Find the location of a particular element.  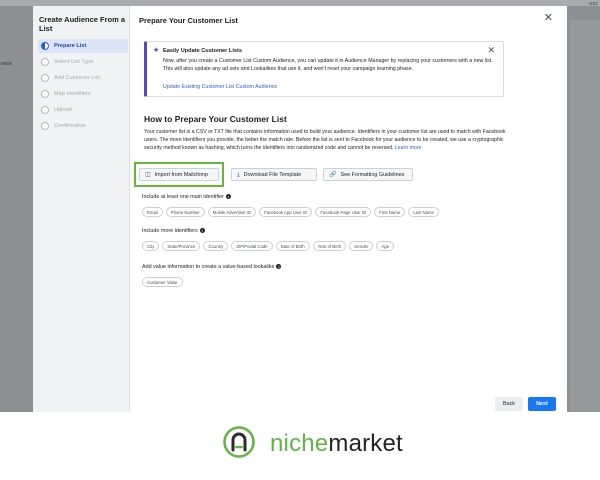

step-confirmation: Confirmation is located at coordinates (83, 126).